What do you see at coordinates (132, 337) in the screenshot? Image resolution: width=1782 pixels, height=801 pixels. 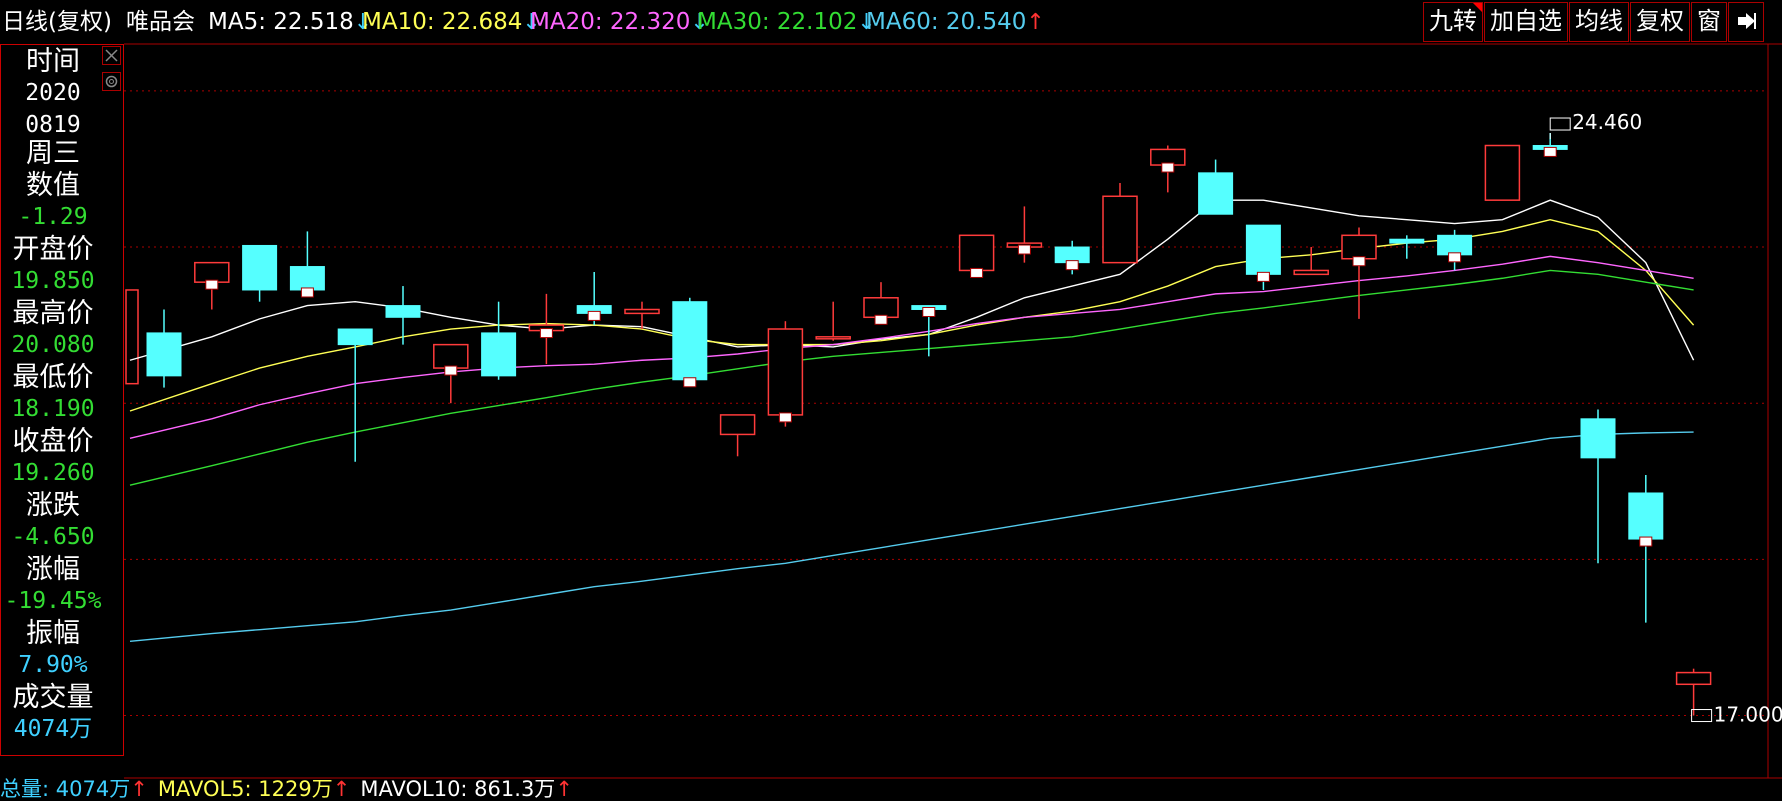 I see `candle-partial` at bounding box center [132, 337].